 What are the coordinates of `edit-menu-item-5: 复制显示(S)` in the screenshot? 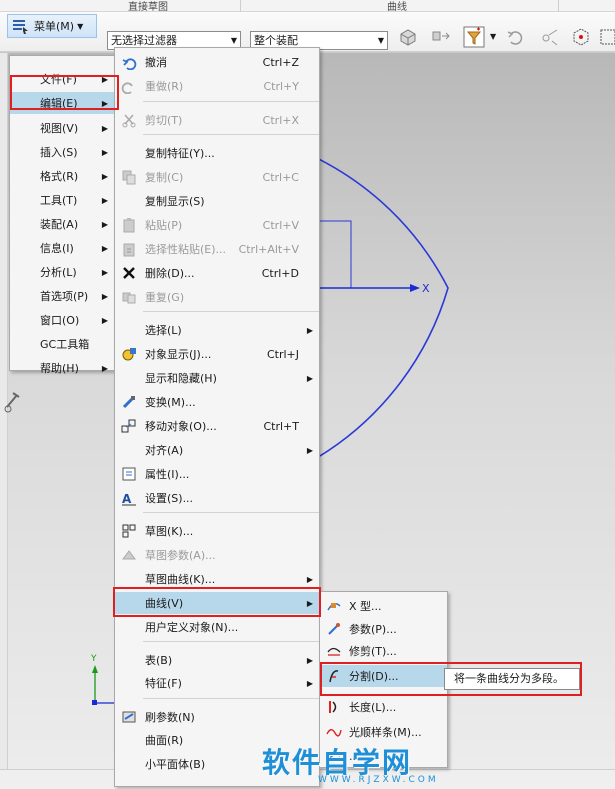 It's located at (217, 201).